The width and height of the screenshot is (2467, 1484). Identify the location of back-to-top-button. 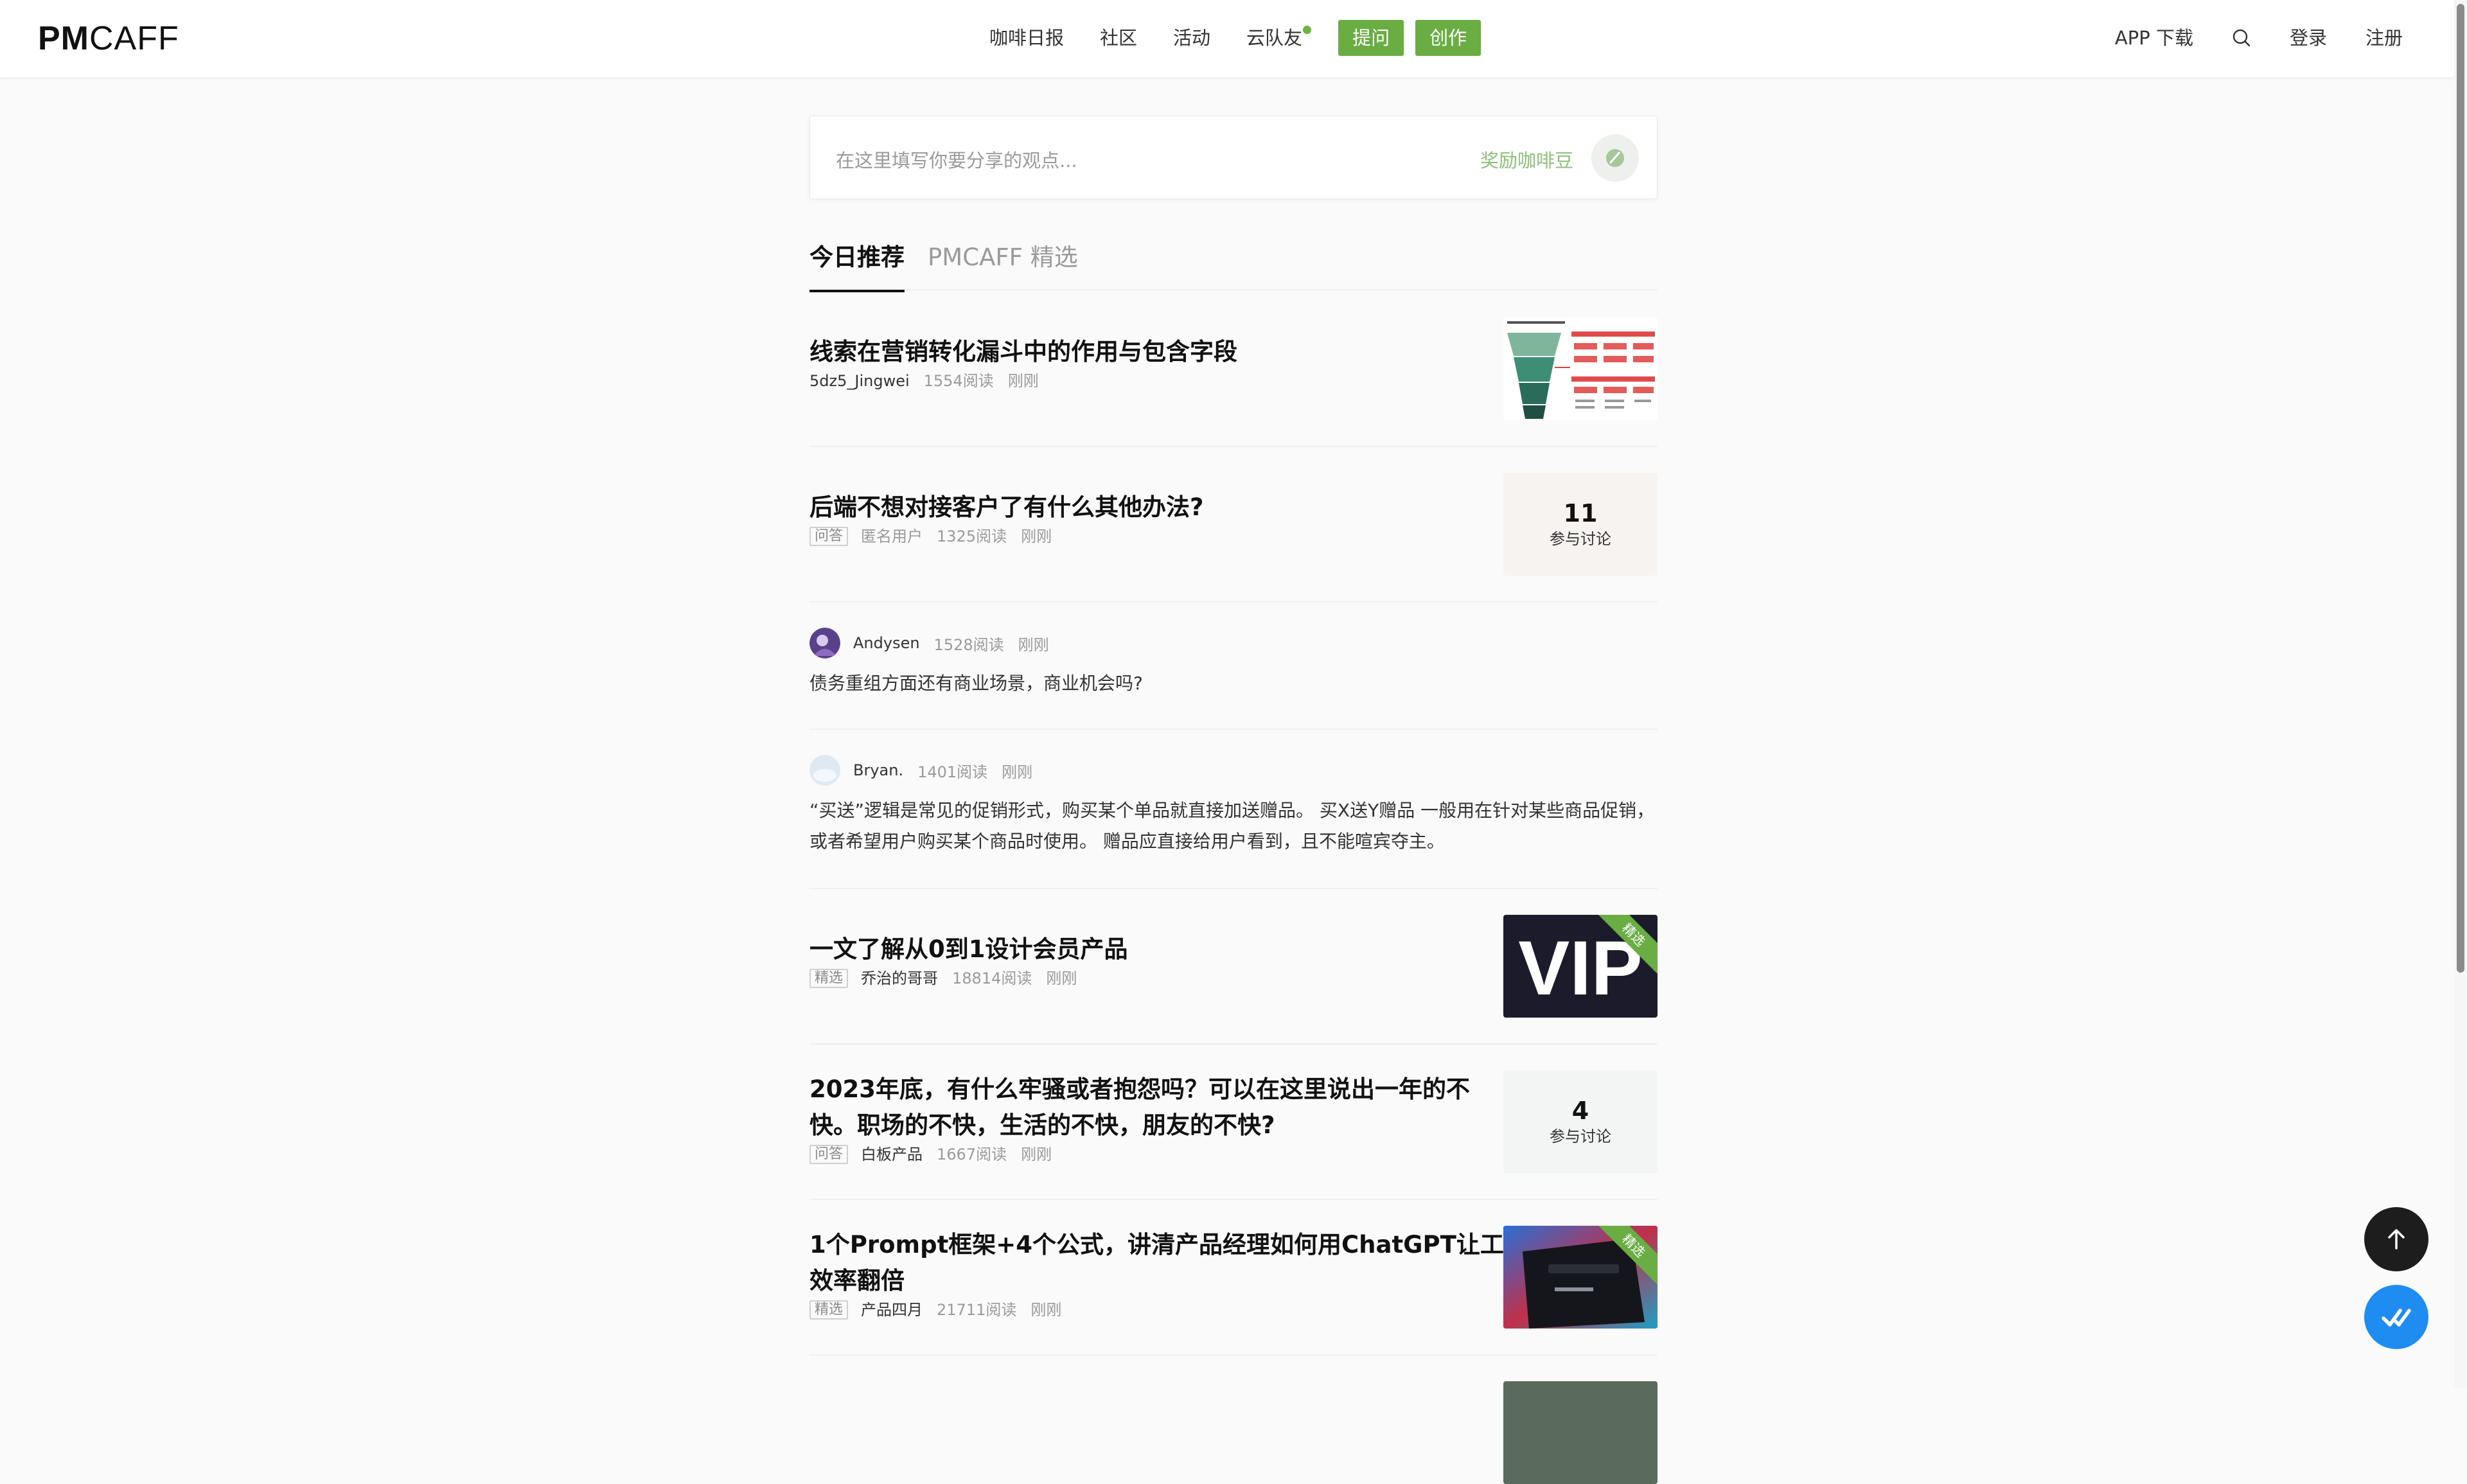
(2396, 1239).